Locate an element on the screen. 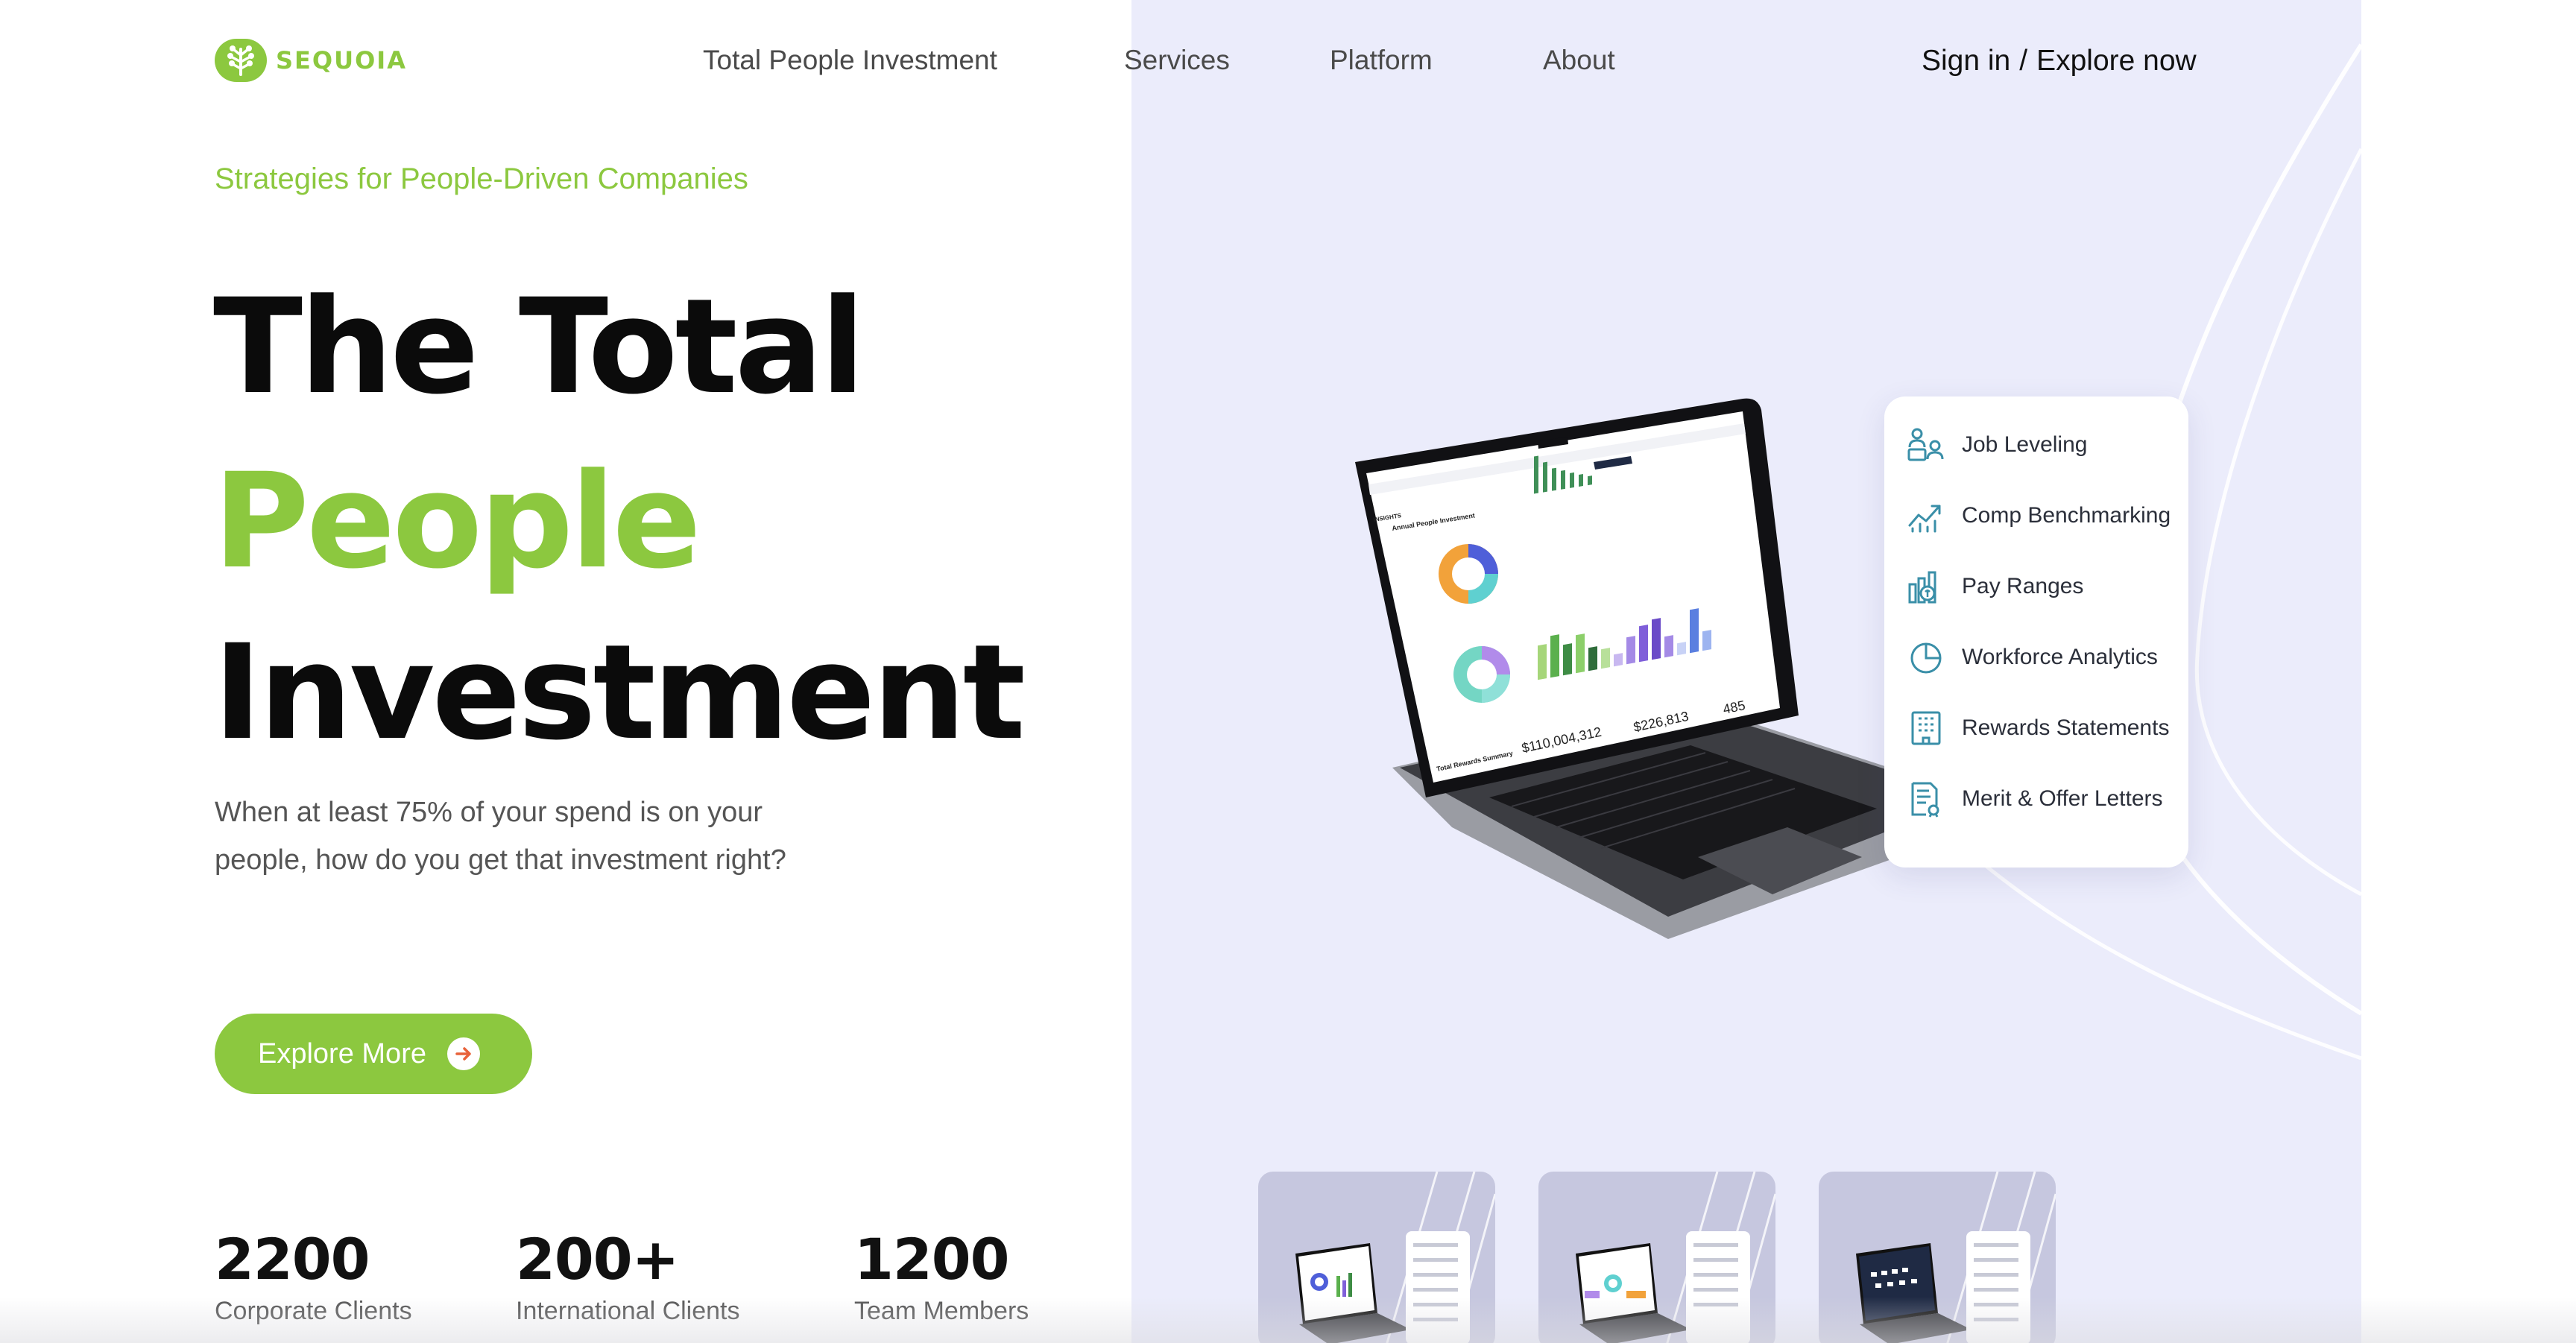  feature-workforce-analytics: Workforce Analytics is located at coordinates (2047, 657).